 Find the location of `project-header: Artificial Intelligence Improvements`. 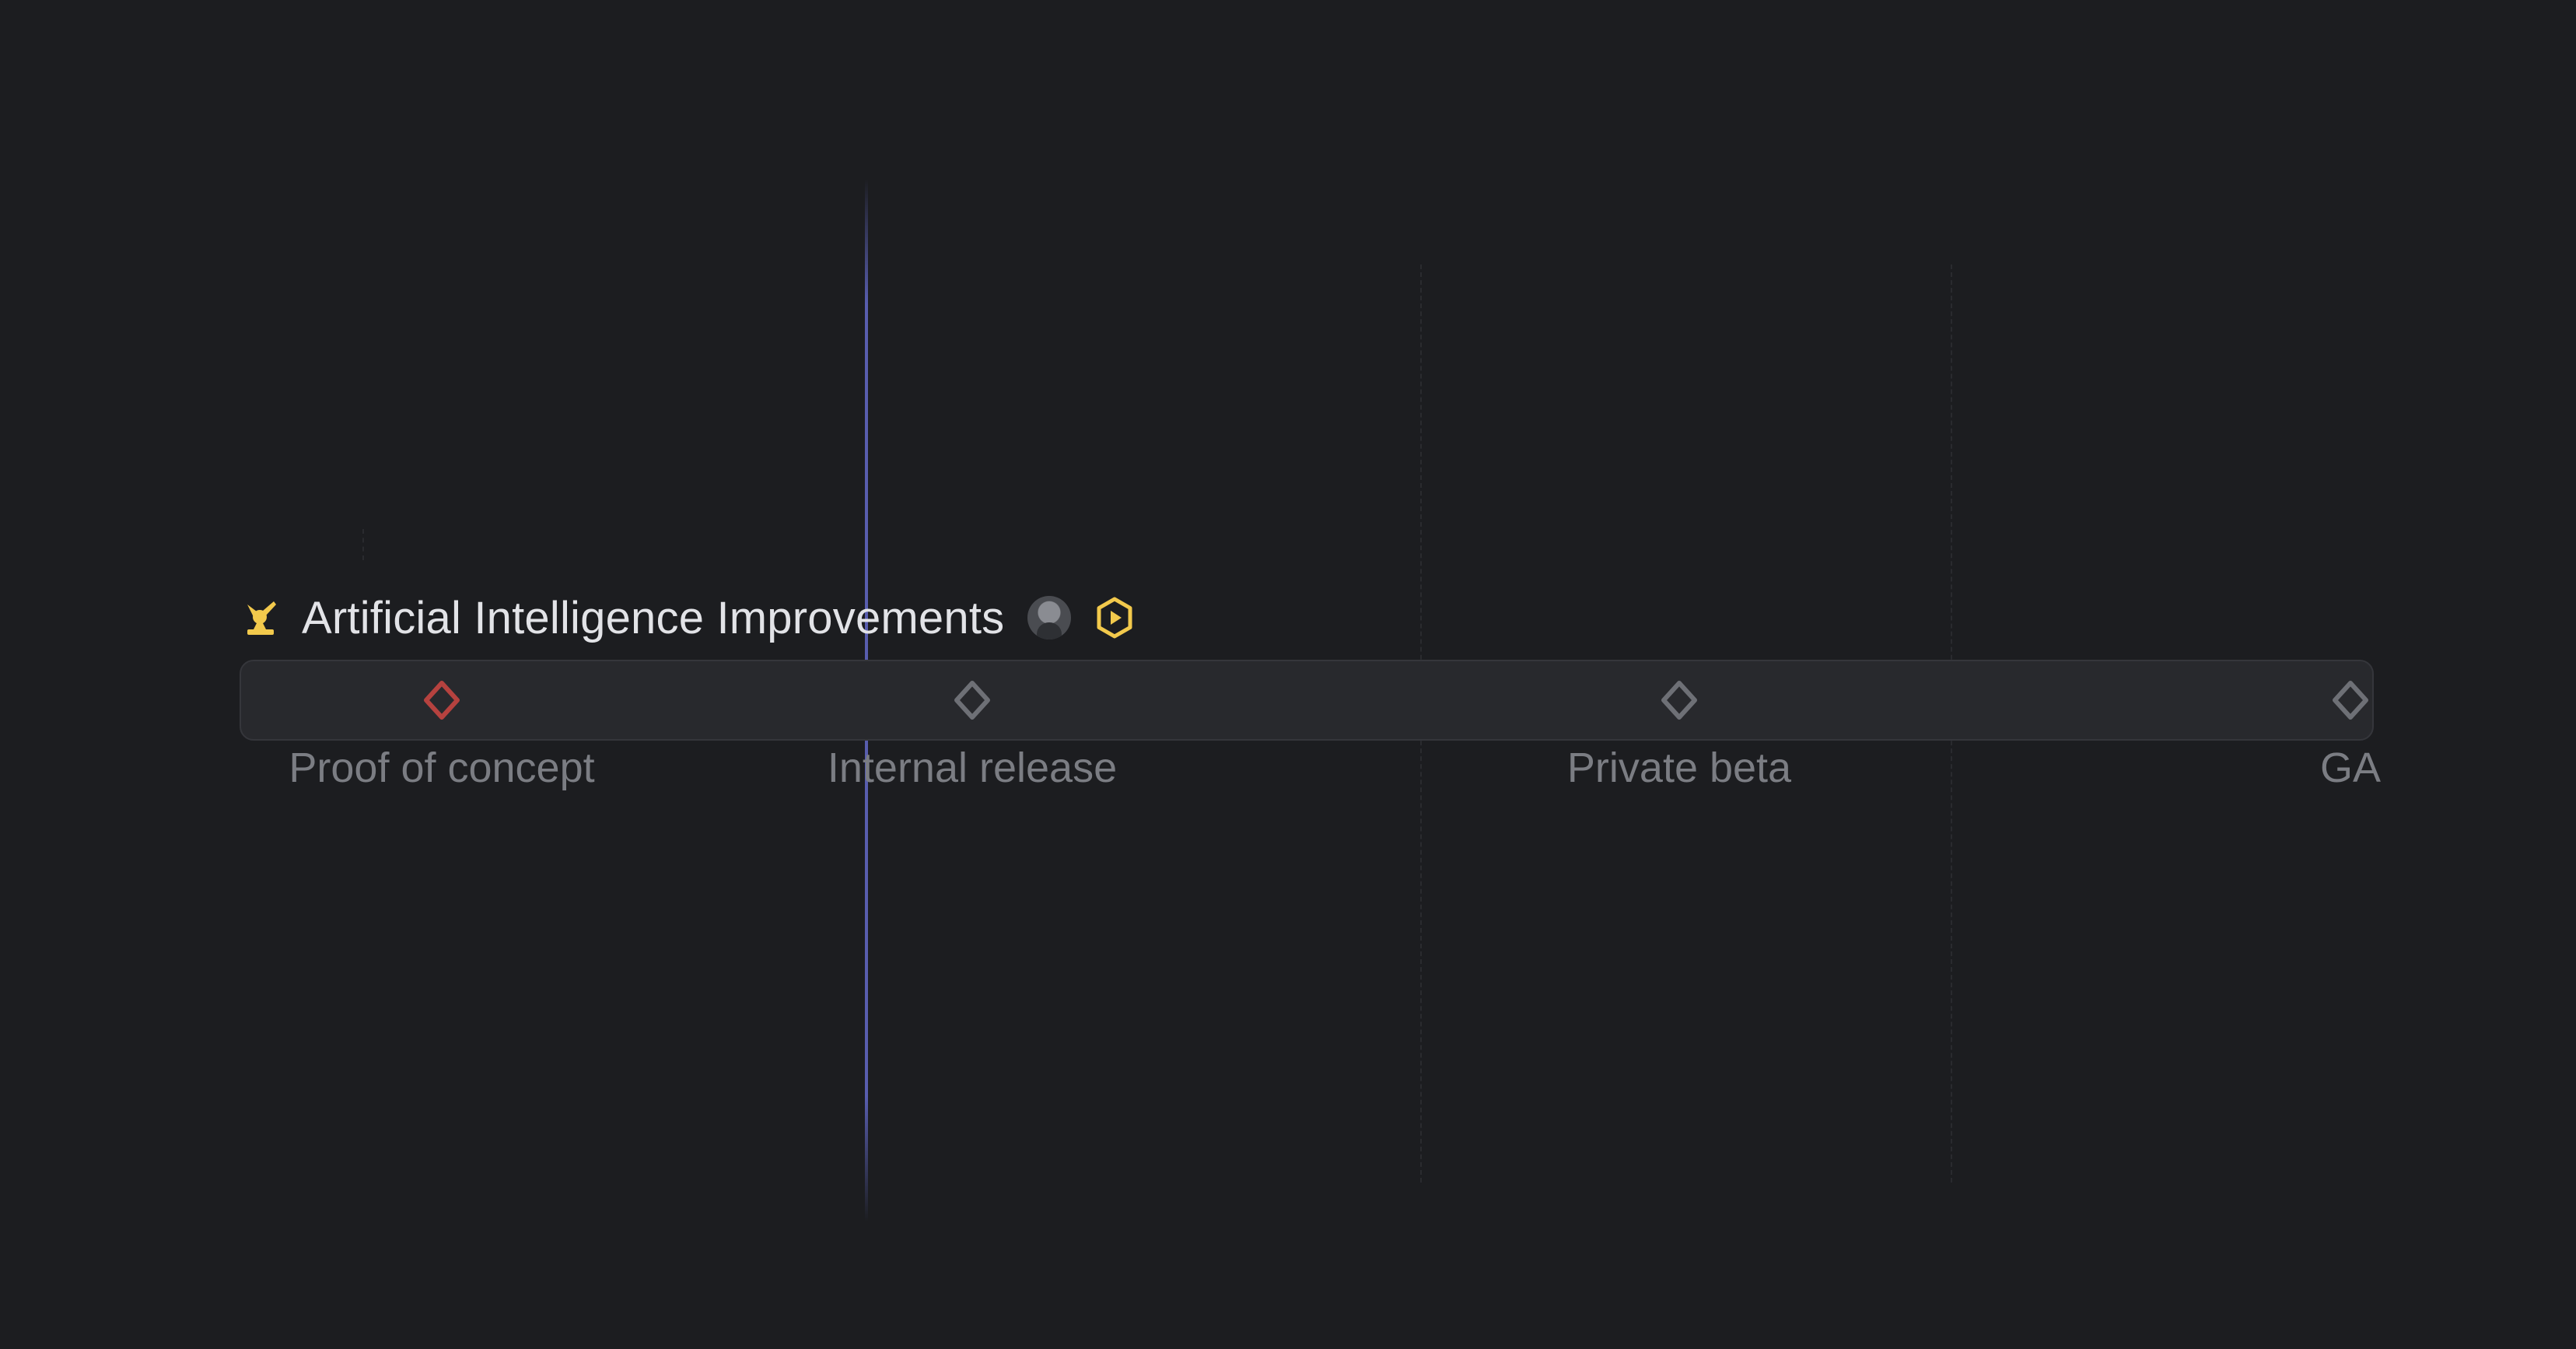

project-header: Artificial Intelligence Improvements is located at coordinates (688, 617).